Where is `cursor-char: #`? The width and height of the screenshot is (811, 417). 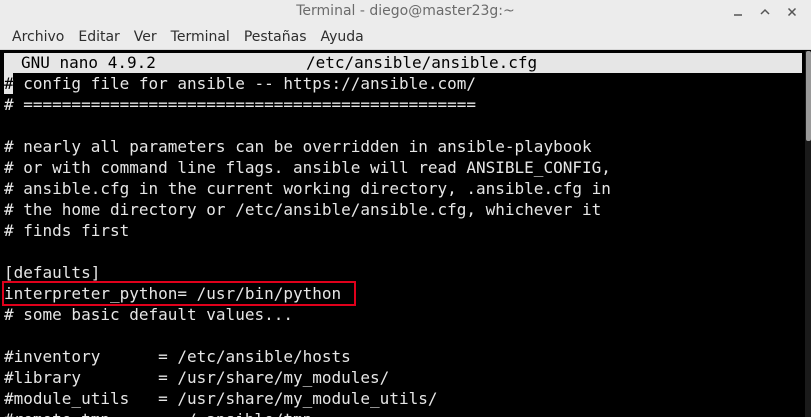
cursor-char: # is located at coordinates (9, 83).